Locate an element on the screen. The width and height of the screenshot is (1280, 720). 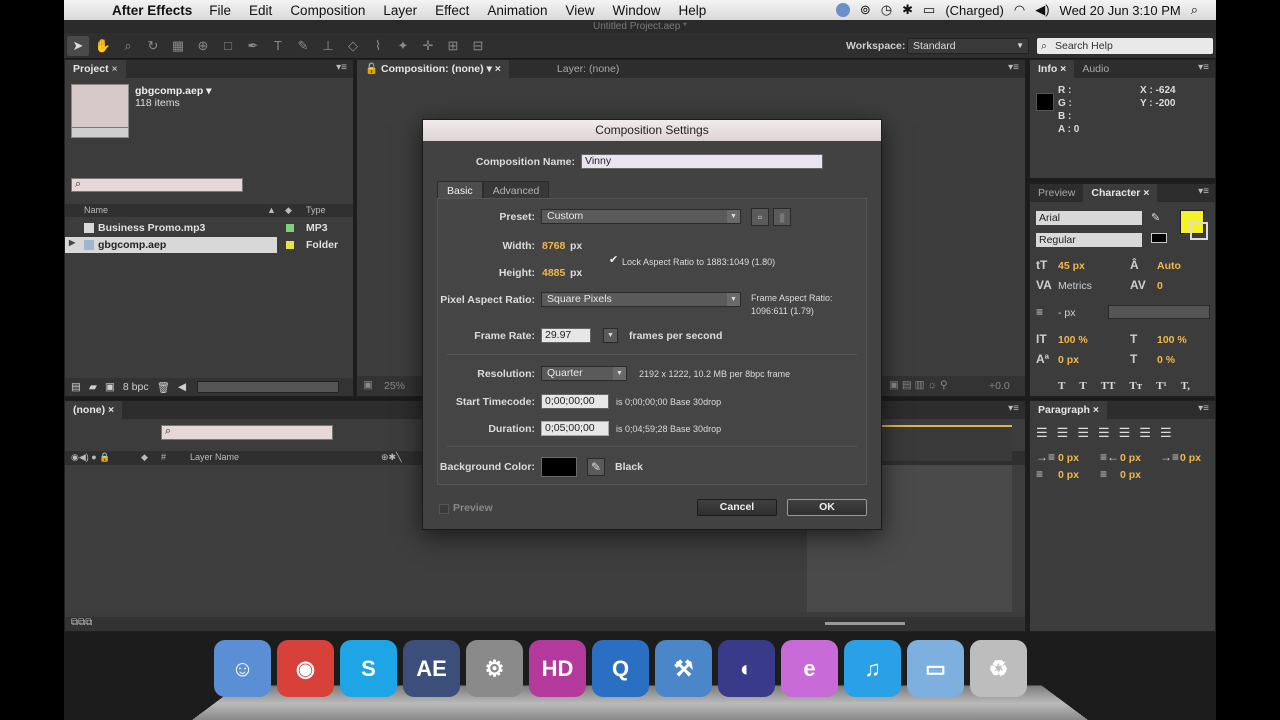
remote-icon: ⊚ is located at coordinates (865, 10).